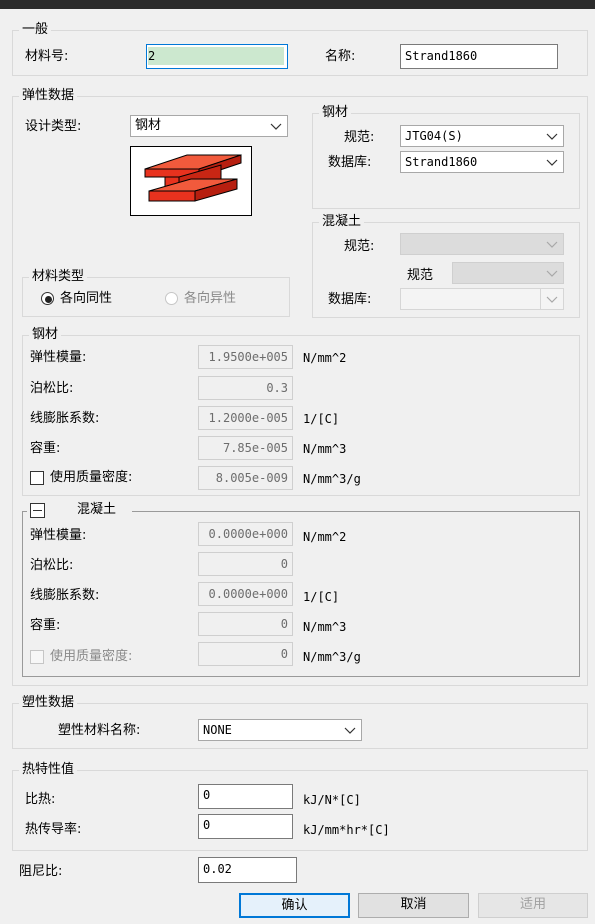 The width and height of the screenshot is (595, 924). I want to click on steel-mass-density-checkbox, so click(37, 478).